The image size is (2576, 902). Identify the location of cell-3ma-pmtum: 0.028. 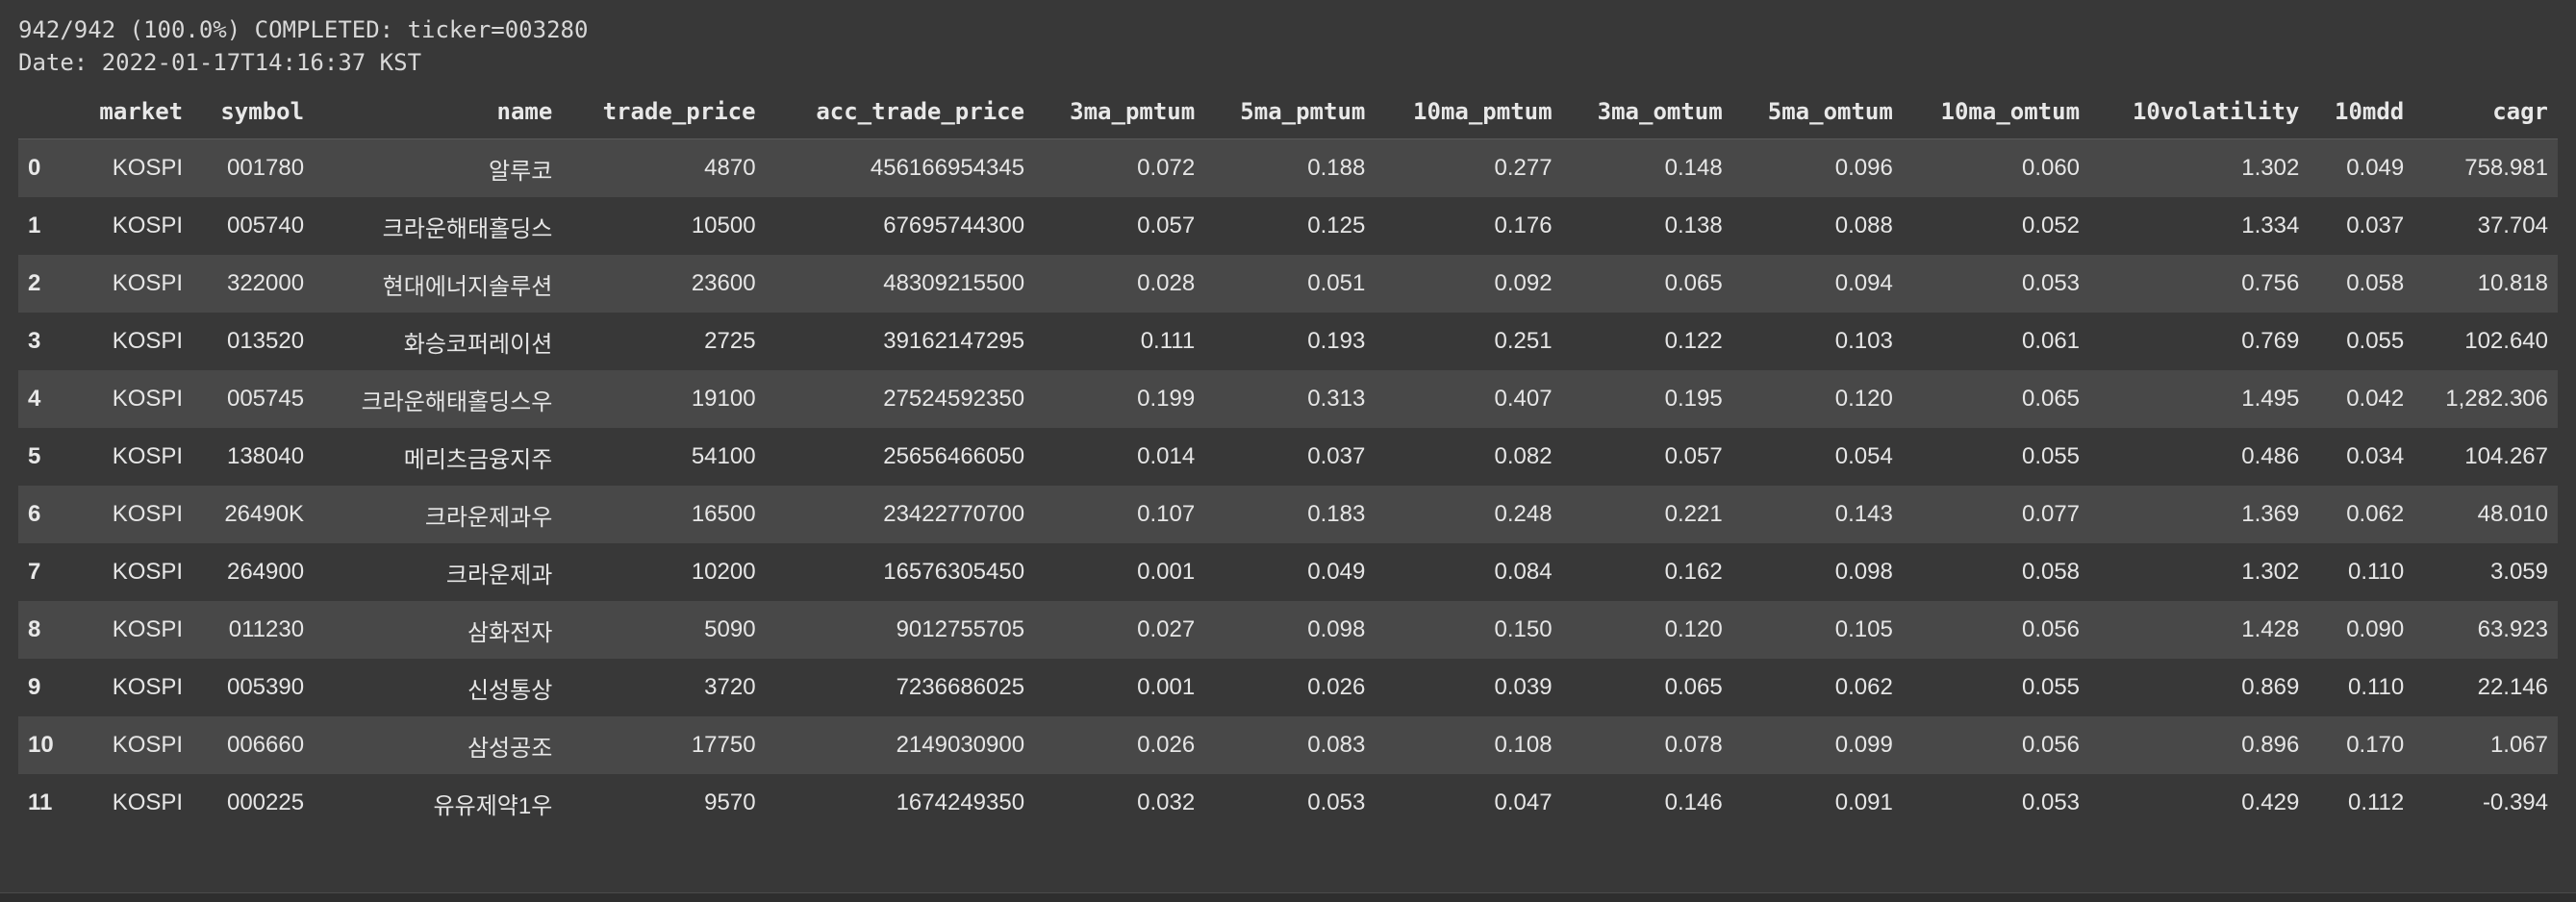
(1166, 283).